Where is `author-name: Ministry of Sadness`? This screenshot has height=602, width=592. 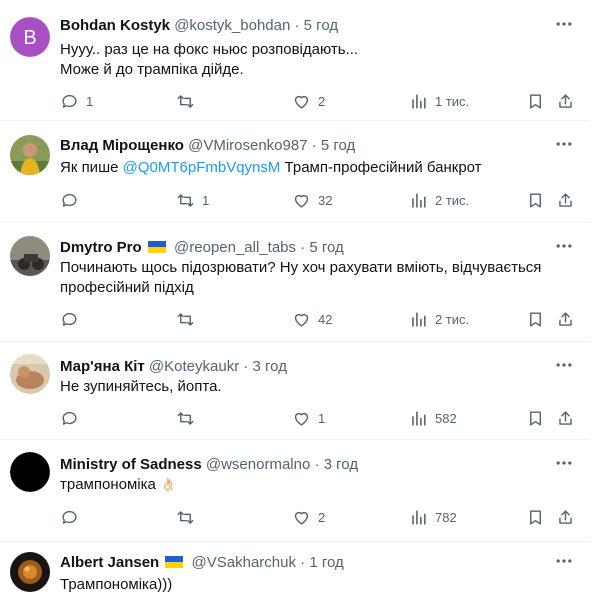 author-name: Ministry of Sadness is located at coordinates (131, 464).